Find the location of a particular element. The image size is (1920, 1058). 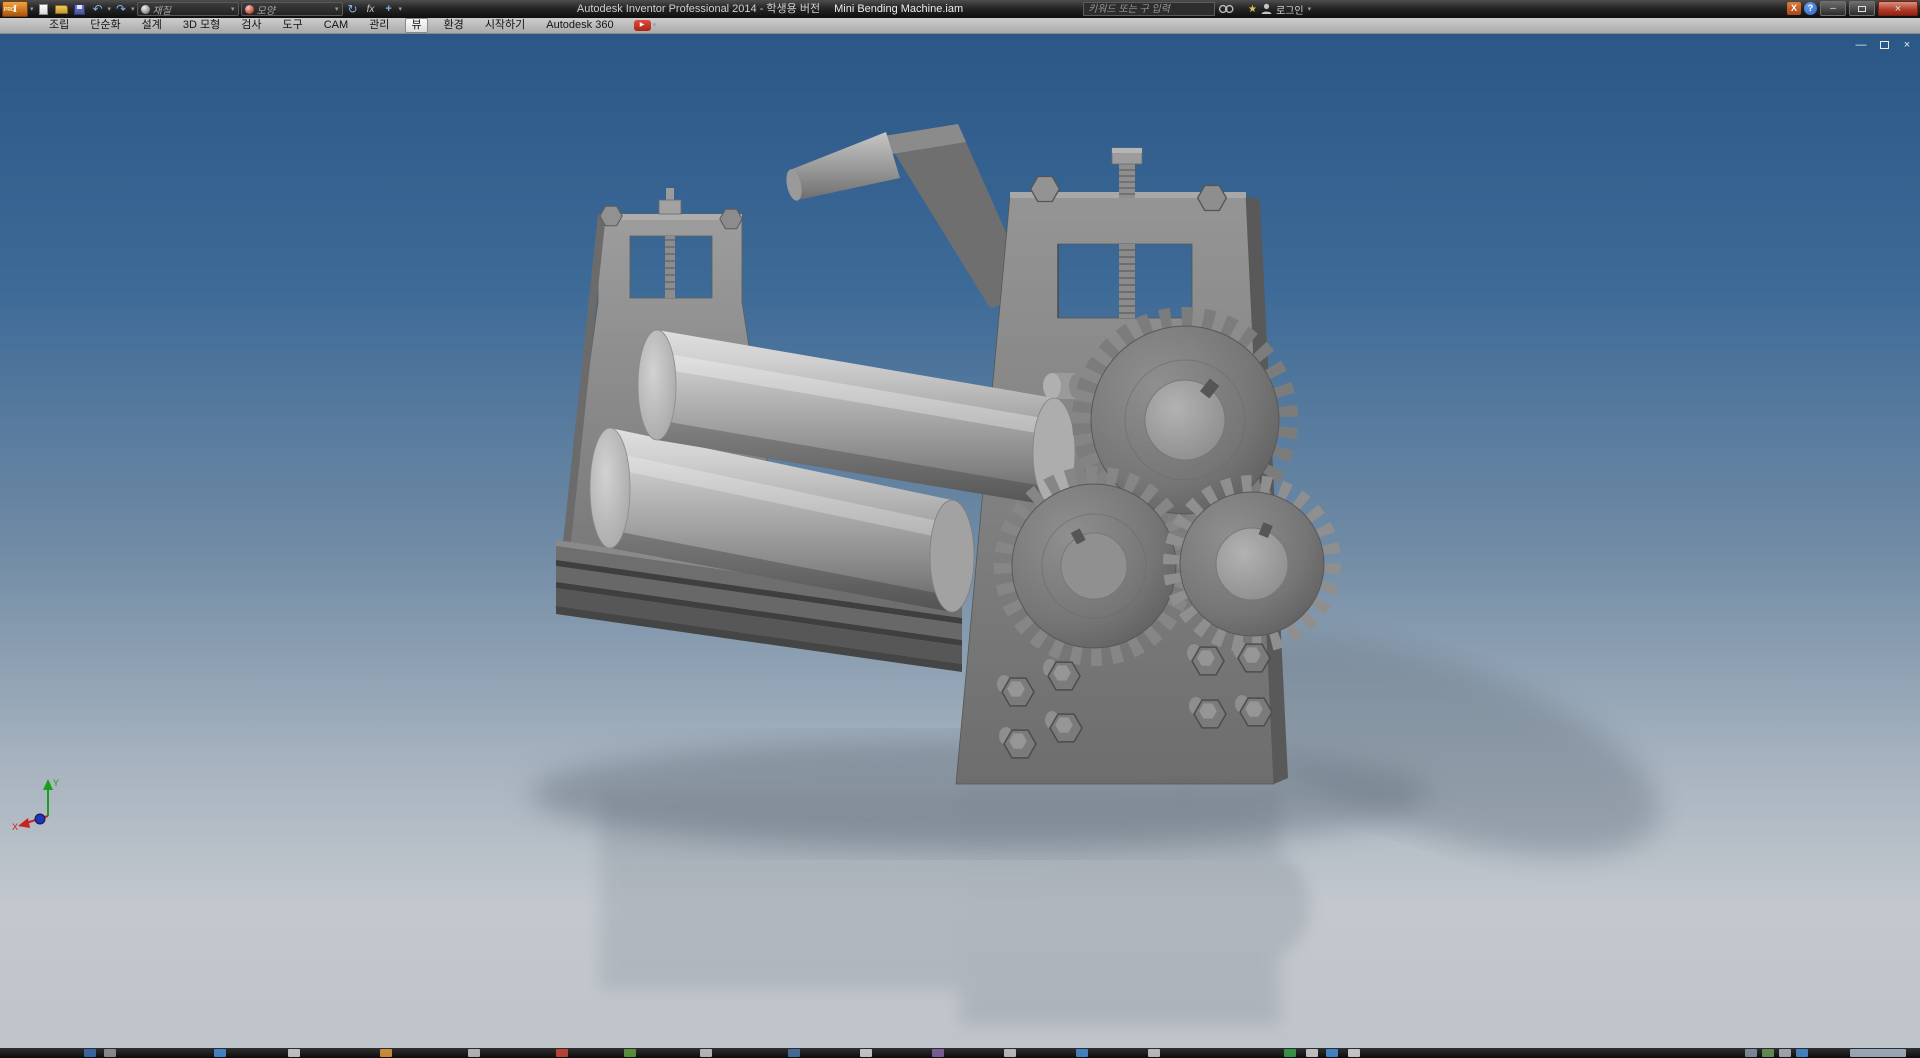

tab-simplify: 단순화 is located at coordinates (105, 25).